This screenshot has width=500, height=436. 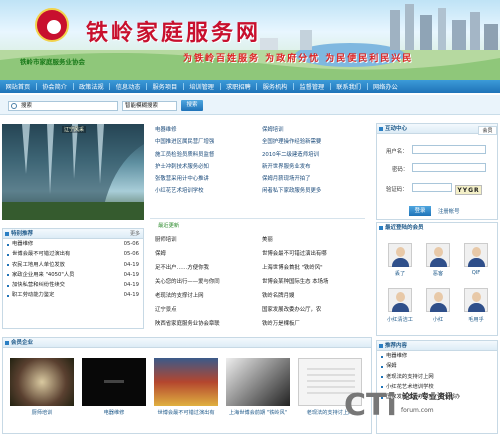 I want to click on list-item: 职工劳动能力鉴定 04-19, so click(x=73, y=295).